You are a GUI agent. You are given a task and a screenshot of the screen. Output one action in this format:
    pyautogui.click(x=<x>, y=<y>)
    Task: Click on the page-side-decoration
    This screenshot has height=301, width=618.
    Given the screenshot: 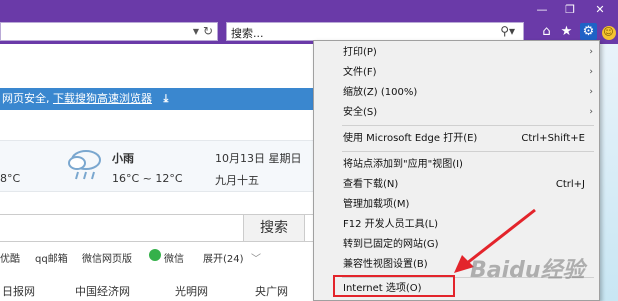 What is the action you would take?
    pyautogui.click(x=609, y=172)
    